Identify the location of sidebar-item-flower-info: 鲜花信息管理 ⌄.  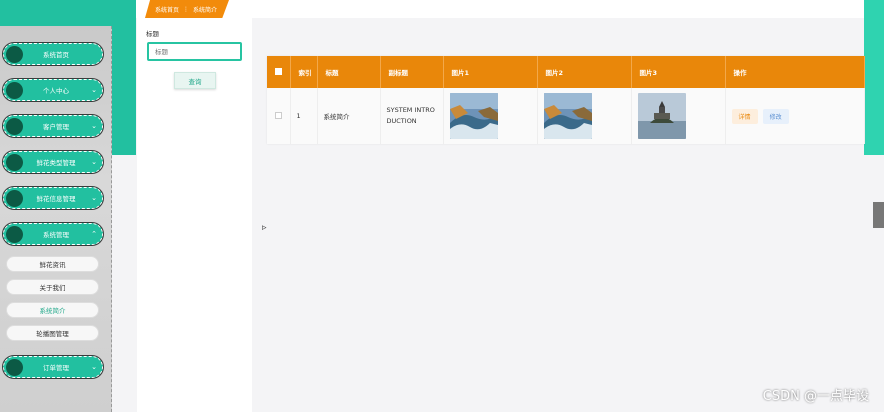
(53, 198).